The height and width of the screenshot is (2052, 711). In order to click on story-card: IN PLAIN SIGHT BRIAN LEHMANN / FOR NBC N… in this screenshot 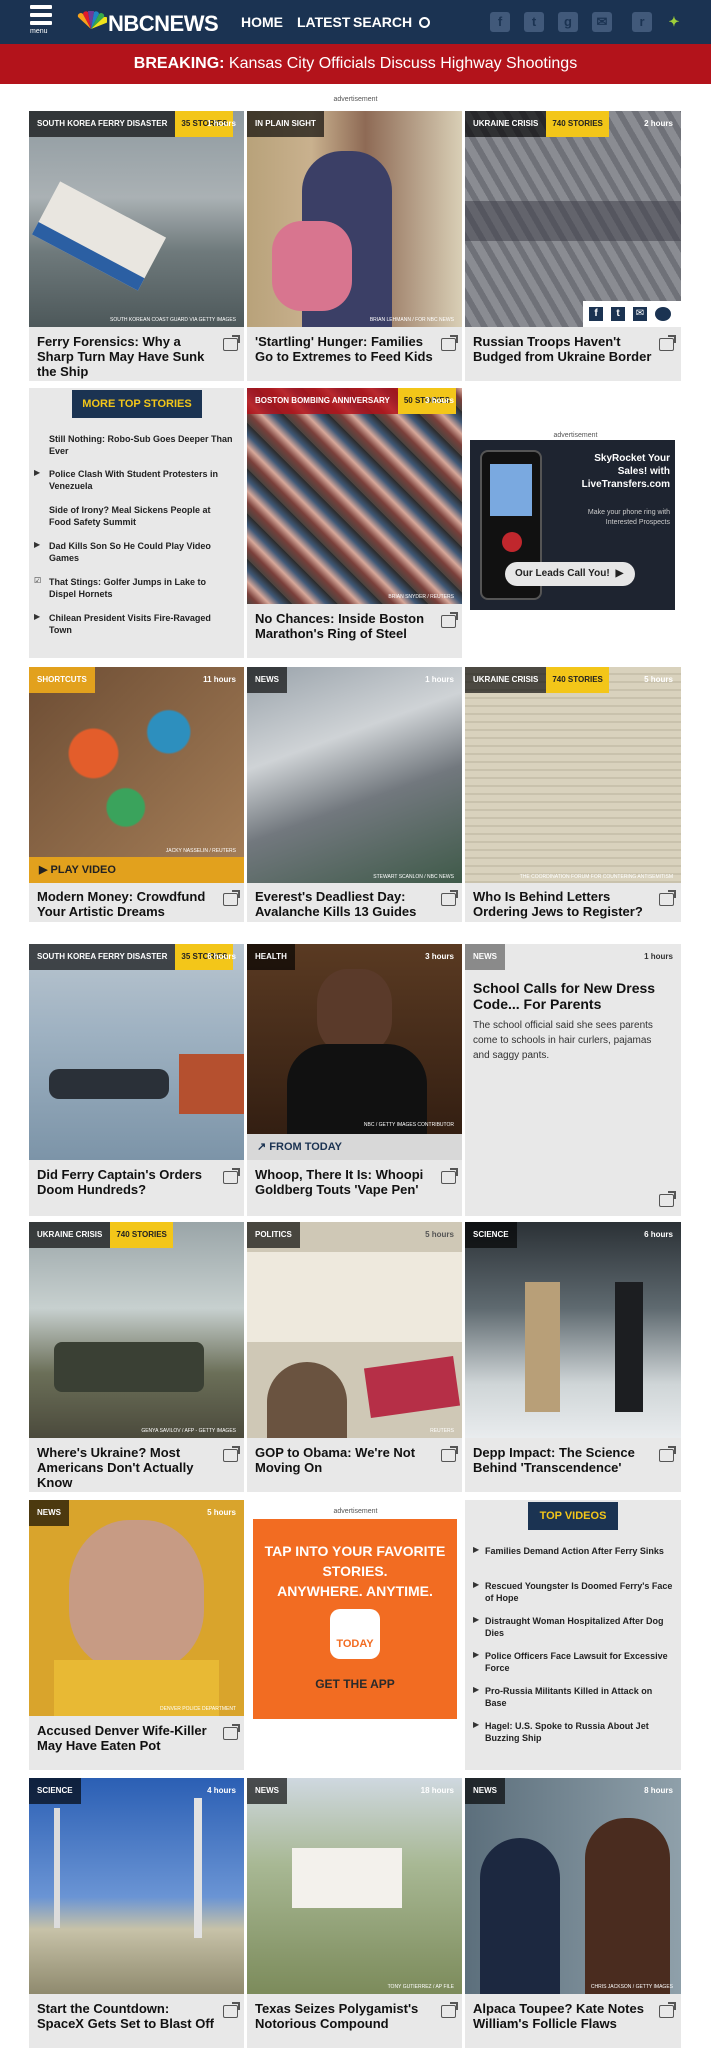, I will do `click(354, 246)`.